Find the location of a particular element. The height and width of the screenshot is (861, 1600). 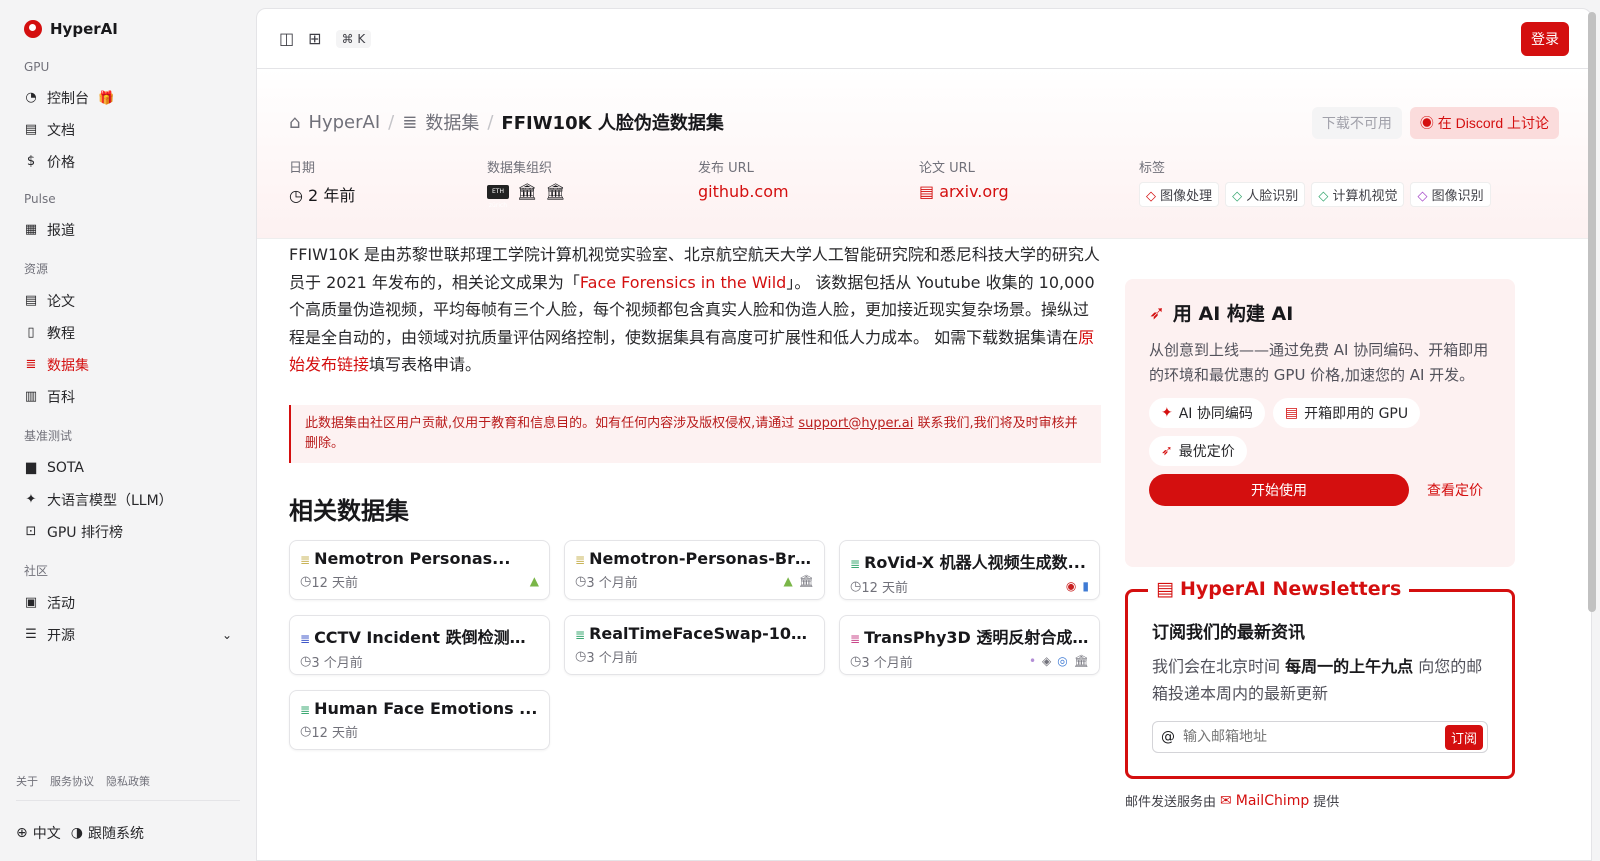

hero-actions: 下载不可用 ◉ 在 Discord 上讨论 is located at coordinates (1435, 123).